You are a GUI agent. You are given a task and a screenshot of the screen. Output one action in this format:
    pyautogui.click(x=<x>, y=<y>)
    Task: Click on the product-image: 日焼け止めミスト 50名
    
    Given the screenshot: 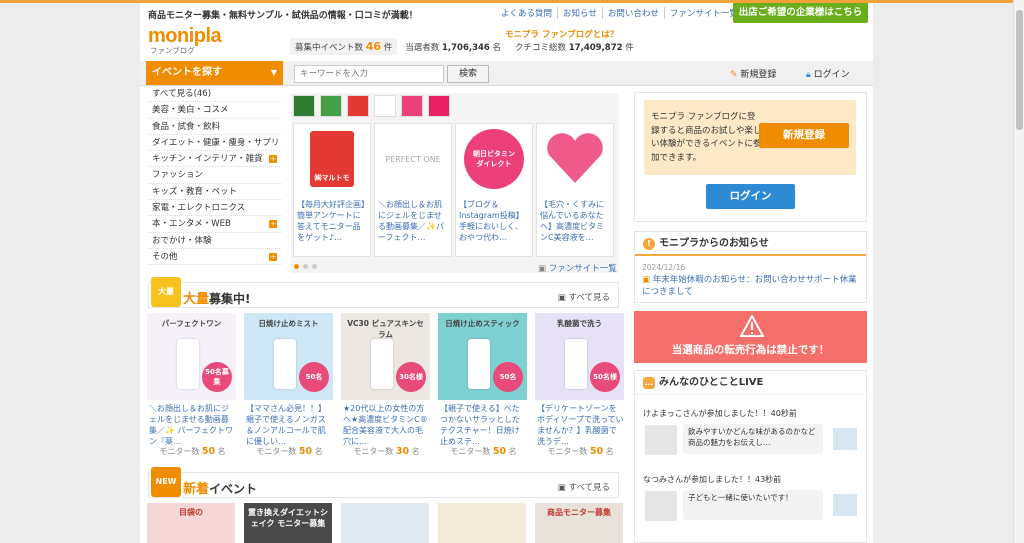 What is the action you would take?
    pyautogui.click(x=288, y=356)
    